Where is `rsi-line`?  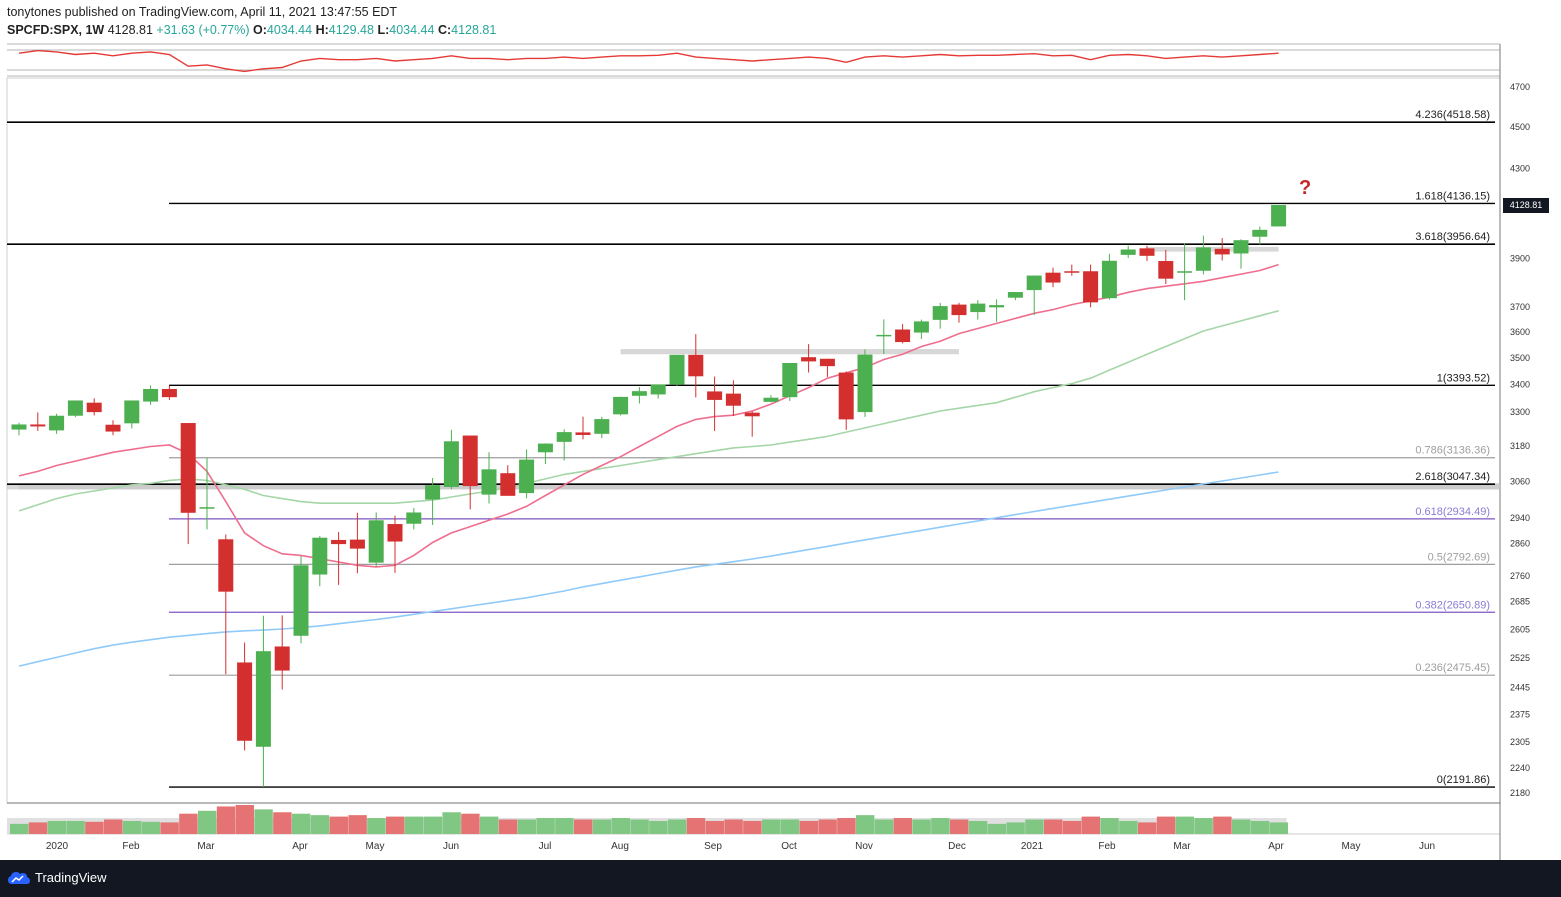
rsi-line is located at coordinates (648, 61).